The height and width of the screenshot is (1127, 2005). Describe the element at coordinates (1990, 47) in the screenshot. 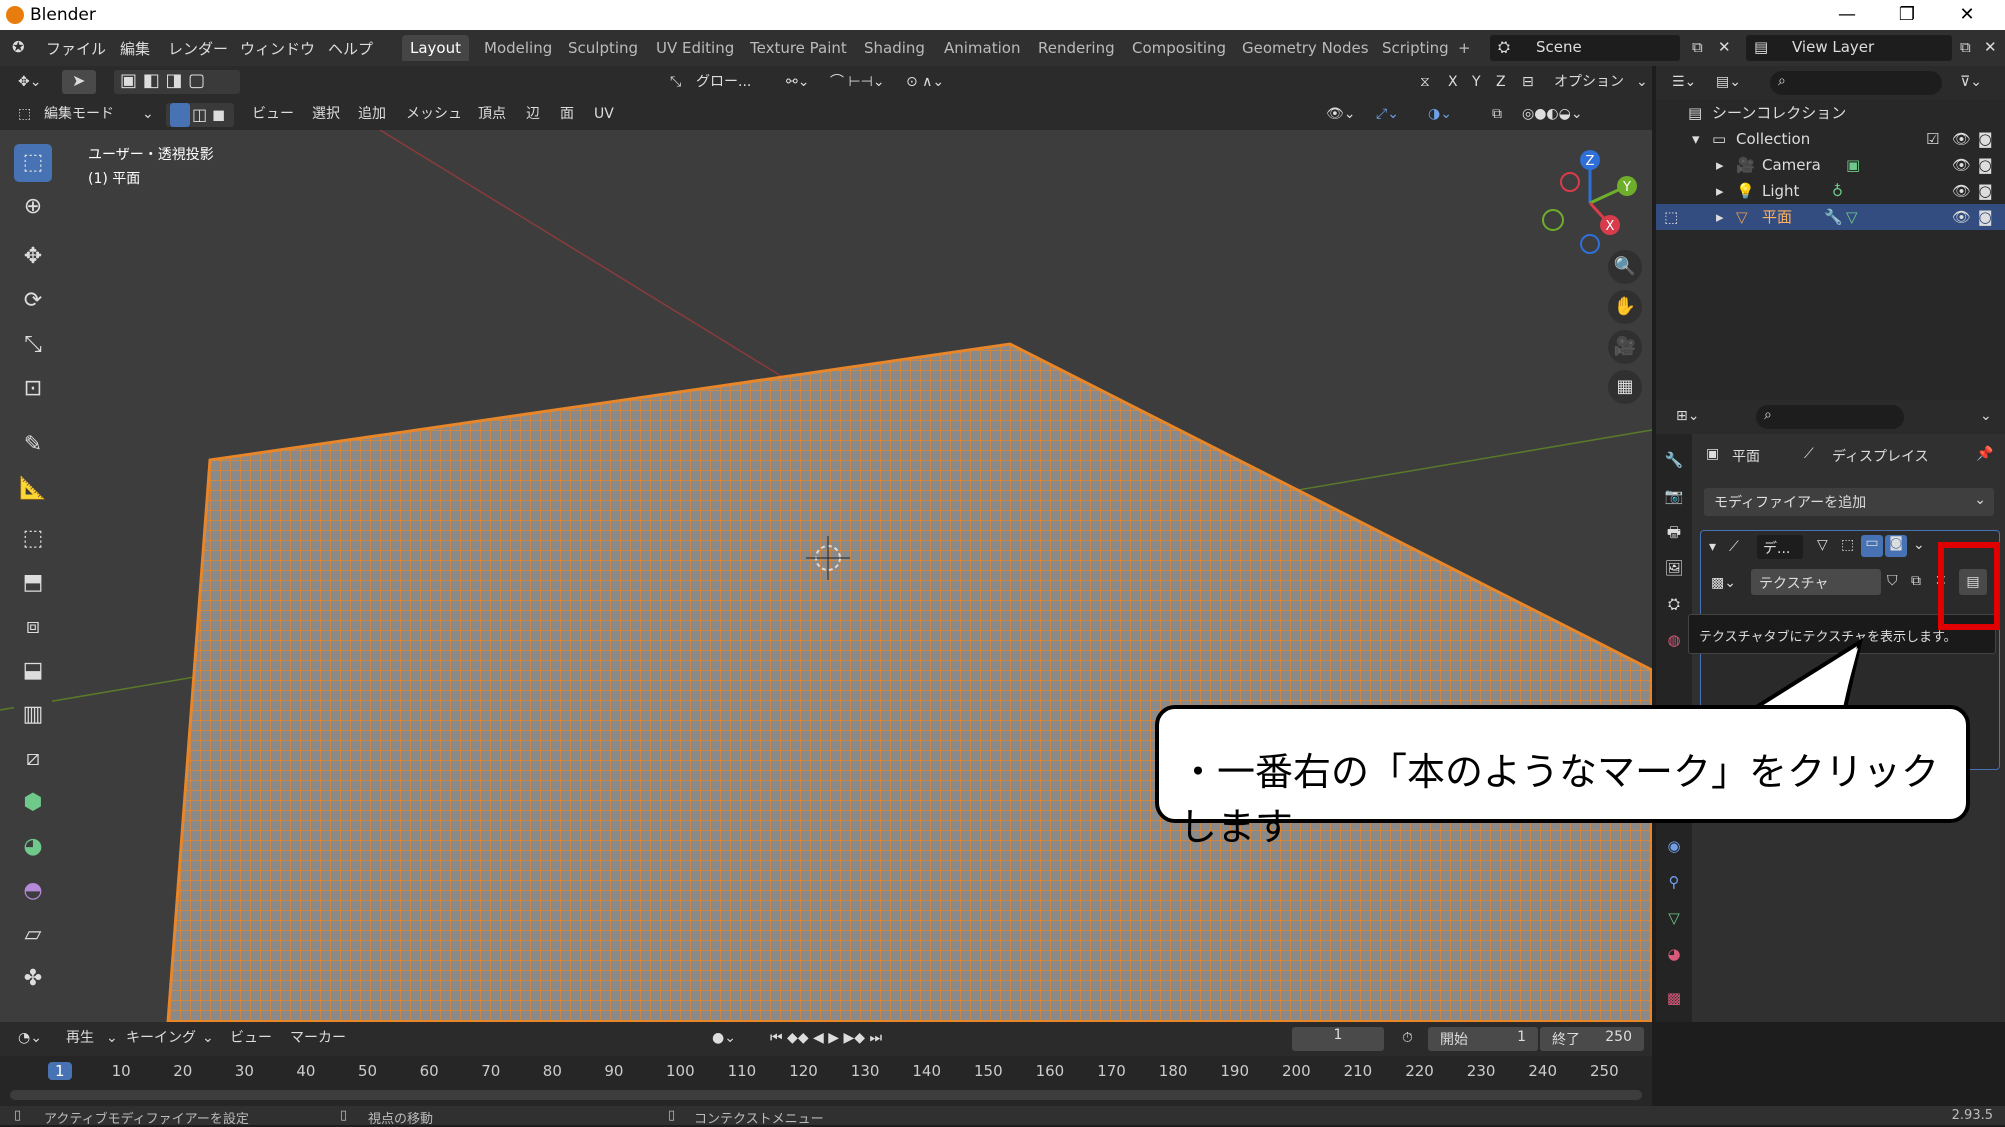

I see `delete-view-layer-icon: ✕` at that location.